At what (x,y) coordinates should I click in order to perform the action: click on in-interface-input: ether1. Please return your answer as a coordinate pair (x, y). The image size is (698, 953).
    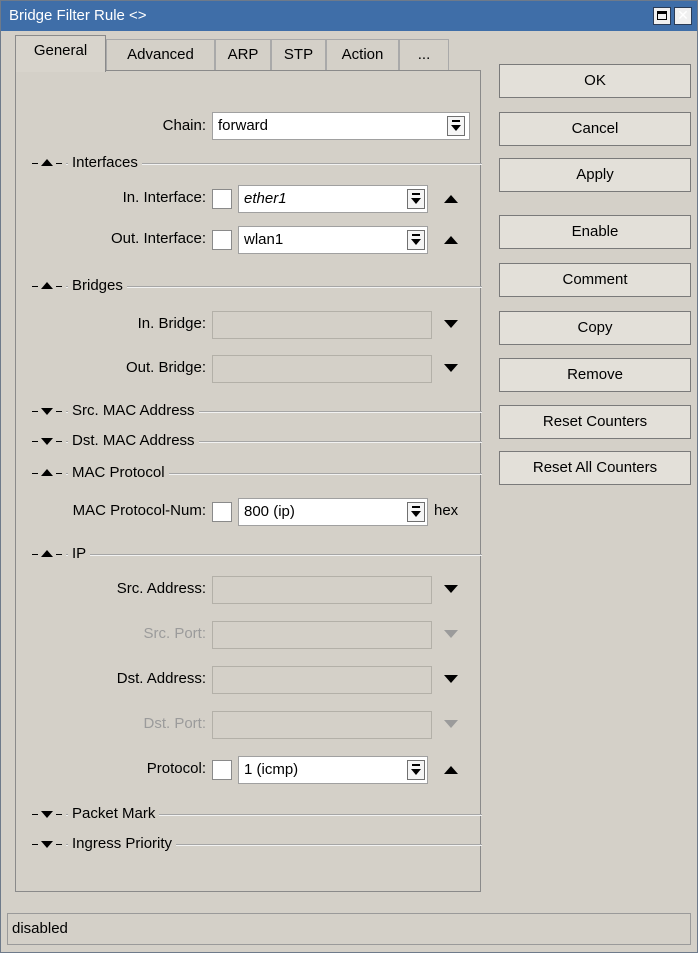
    Looking at the image, I should click on (333, 199).